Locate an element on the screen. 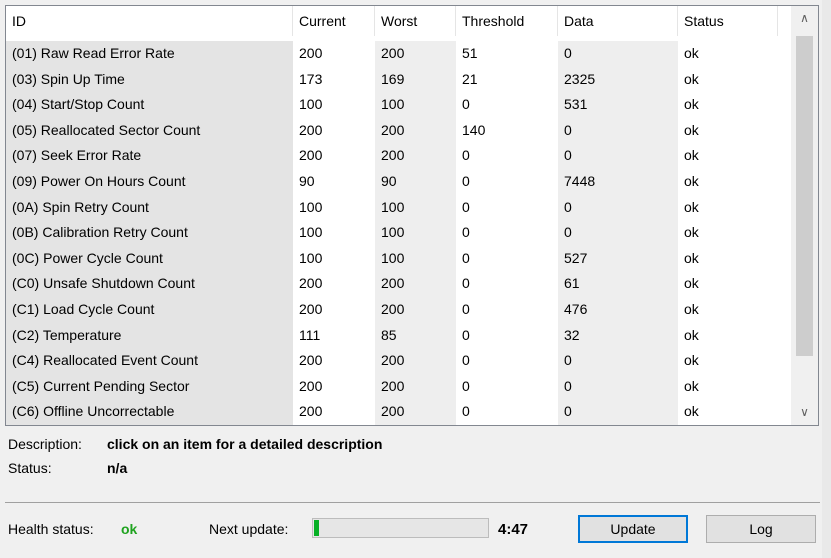  description-label: Description: is located at coordinates (45, 444).